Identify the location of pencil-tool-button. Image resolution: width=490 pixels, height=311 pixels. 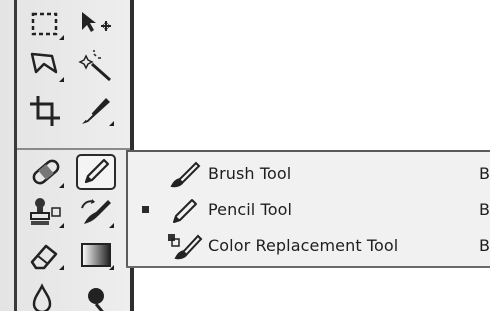
(96, 172).